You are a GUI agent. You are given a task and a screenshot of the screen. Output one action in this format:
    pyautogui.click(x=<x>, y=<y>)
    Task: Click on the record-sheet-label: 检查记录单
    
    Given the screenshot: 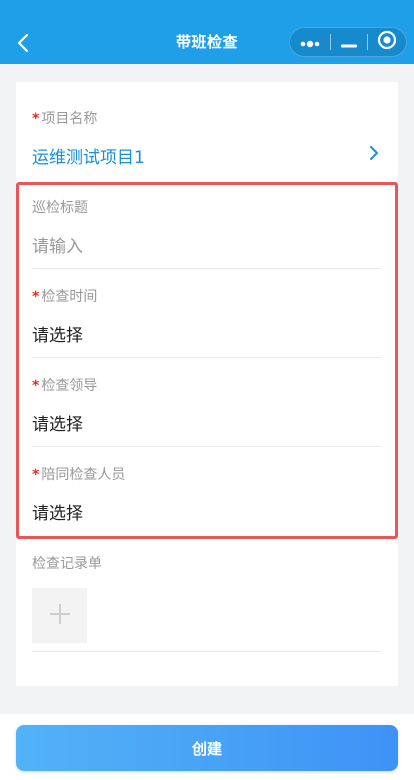 What is the action you would take?
    pyautogui.click(x=67, y=564)
    